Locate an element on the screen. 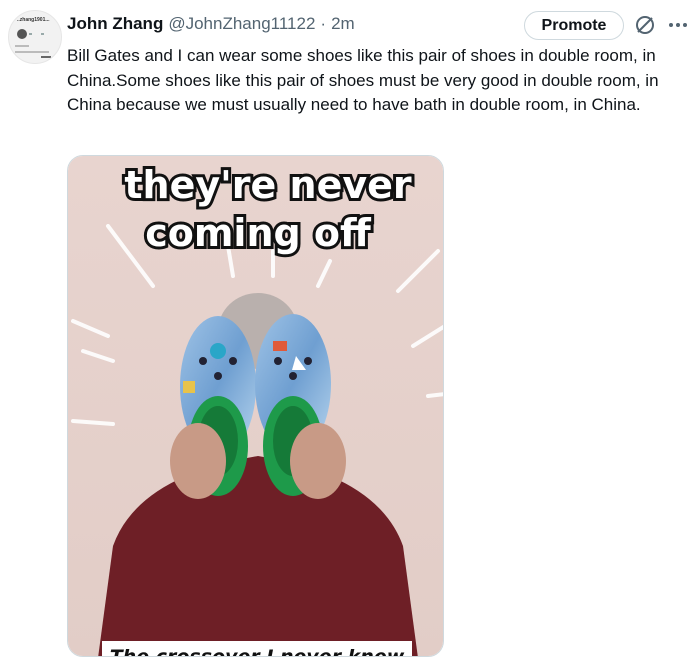  author-handle: @JohnZhang11122 is located at coordinates (241, 24).